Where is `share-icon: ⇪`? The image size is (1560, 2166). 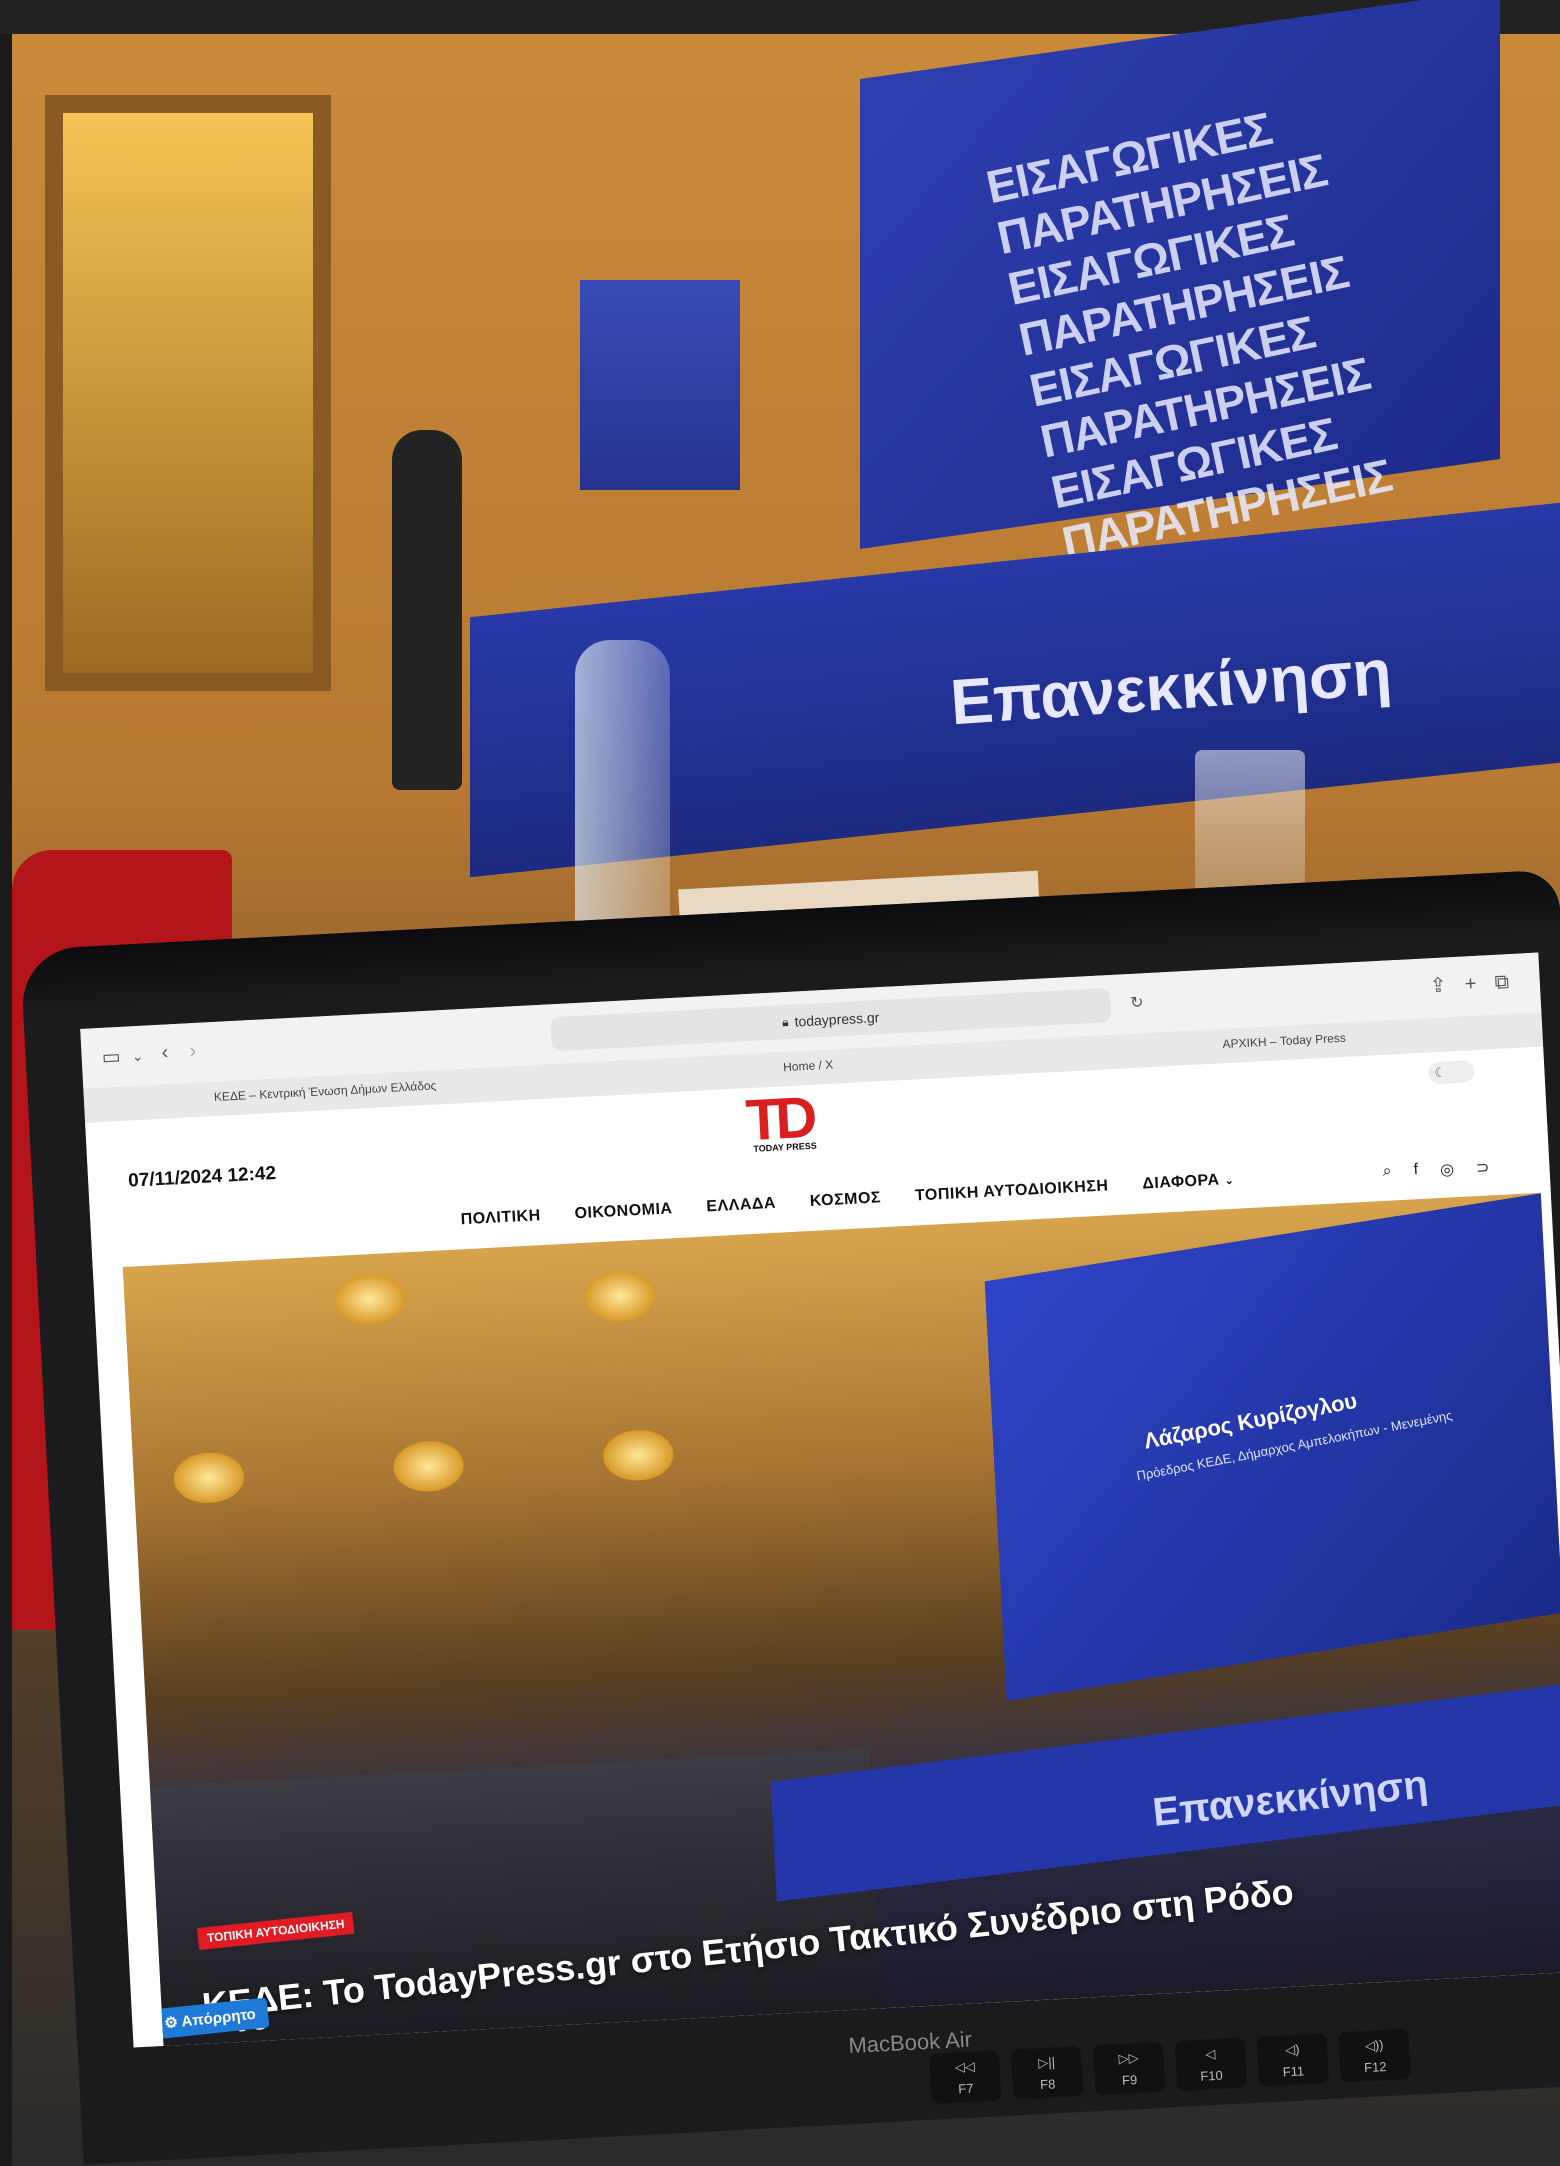 share-icon: ⇪ is located at coordinates (1438, 985).